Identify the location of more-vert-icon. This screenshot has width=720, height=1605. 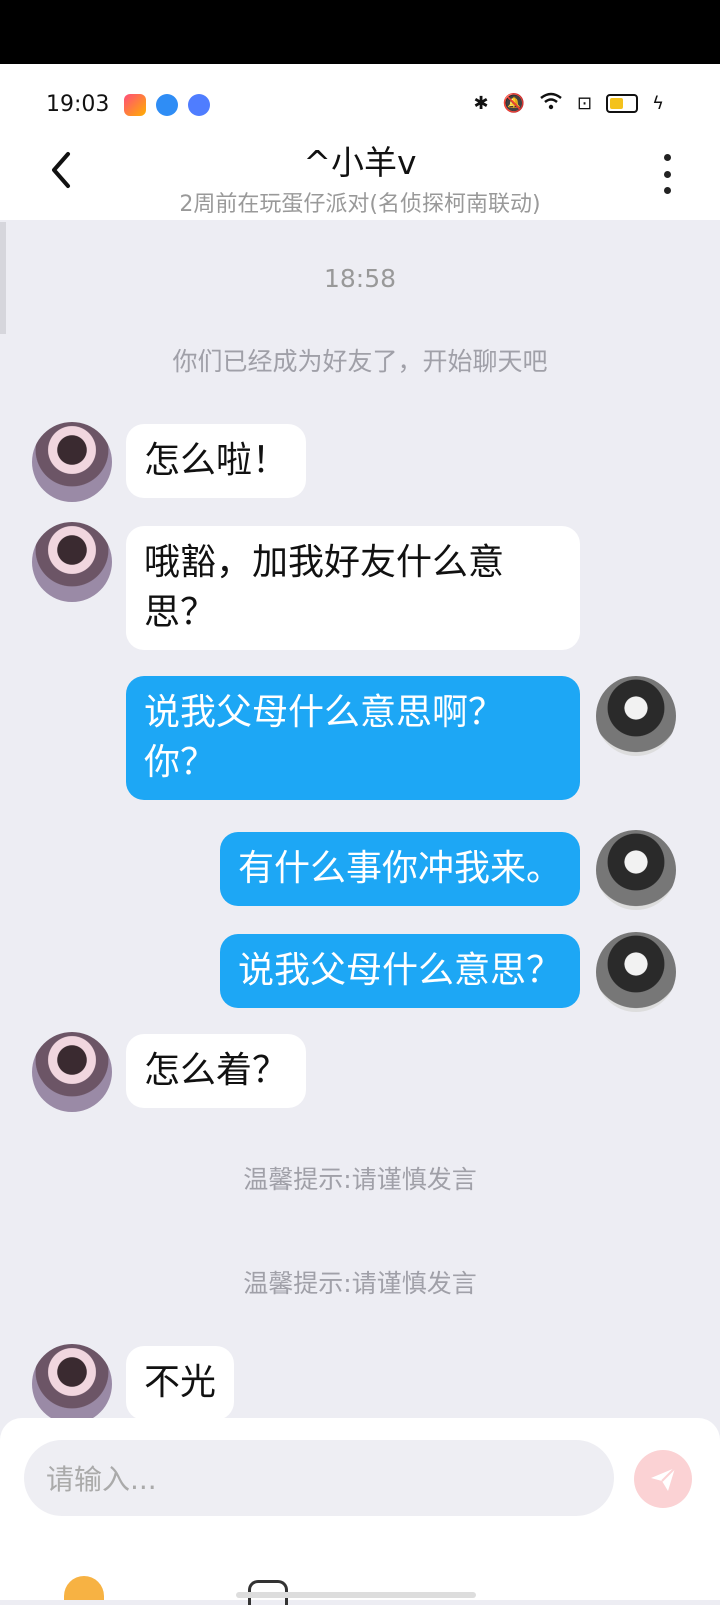
(667, 174).